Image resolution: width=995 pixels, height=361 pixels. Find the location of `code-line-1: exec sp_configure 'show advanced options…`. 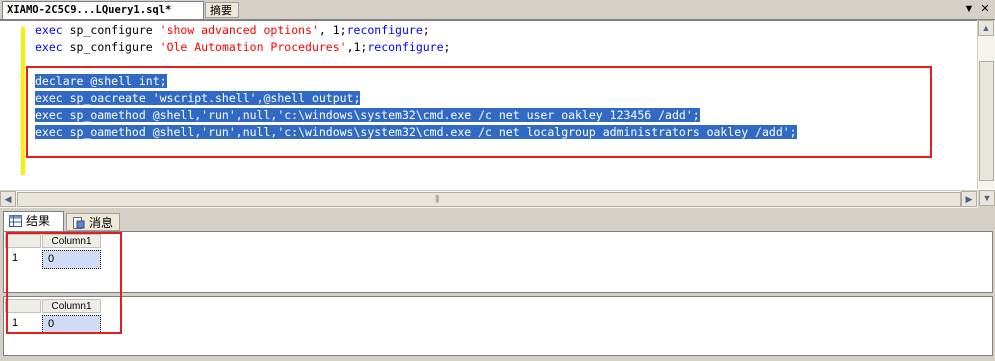

code-line-1: exec sp_configure 'show advanced options… is located at coordinates (232, 30).